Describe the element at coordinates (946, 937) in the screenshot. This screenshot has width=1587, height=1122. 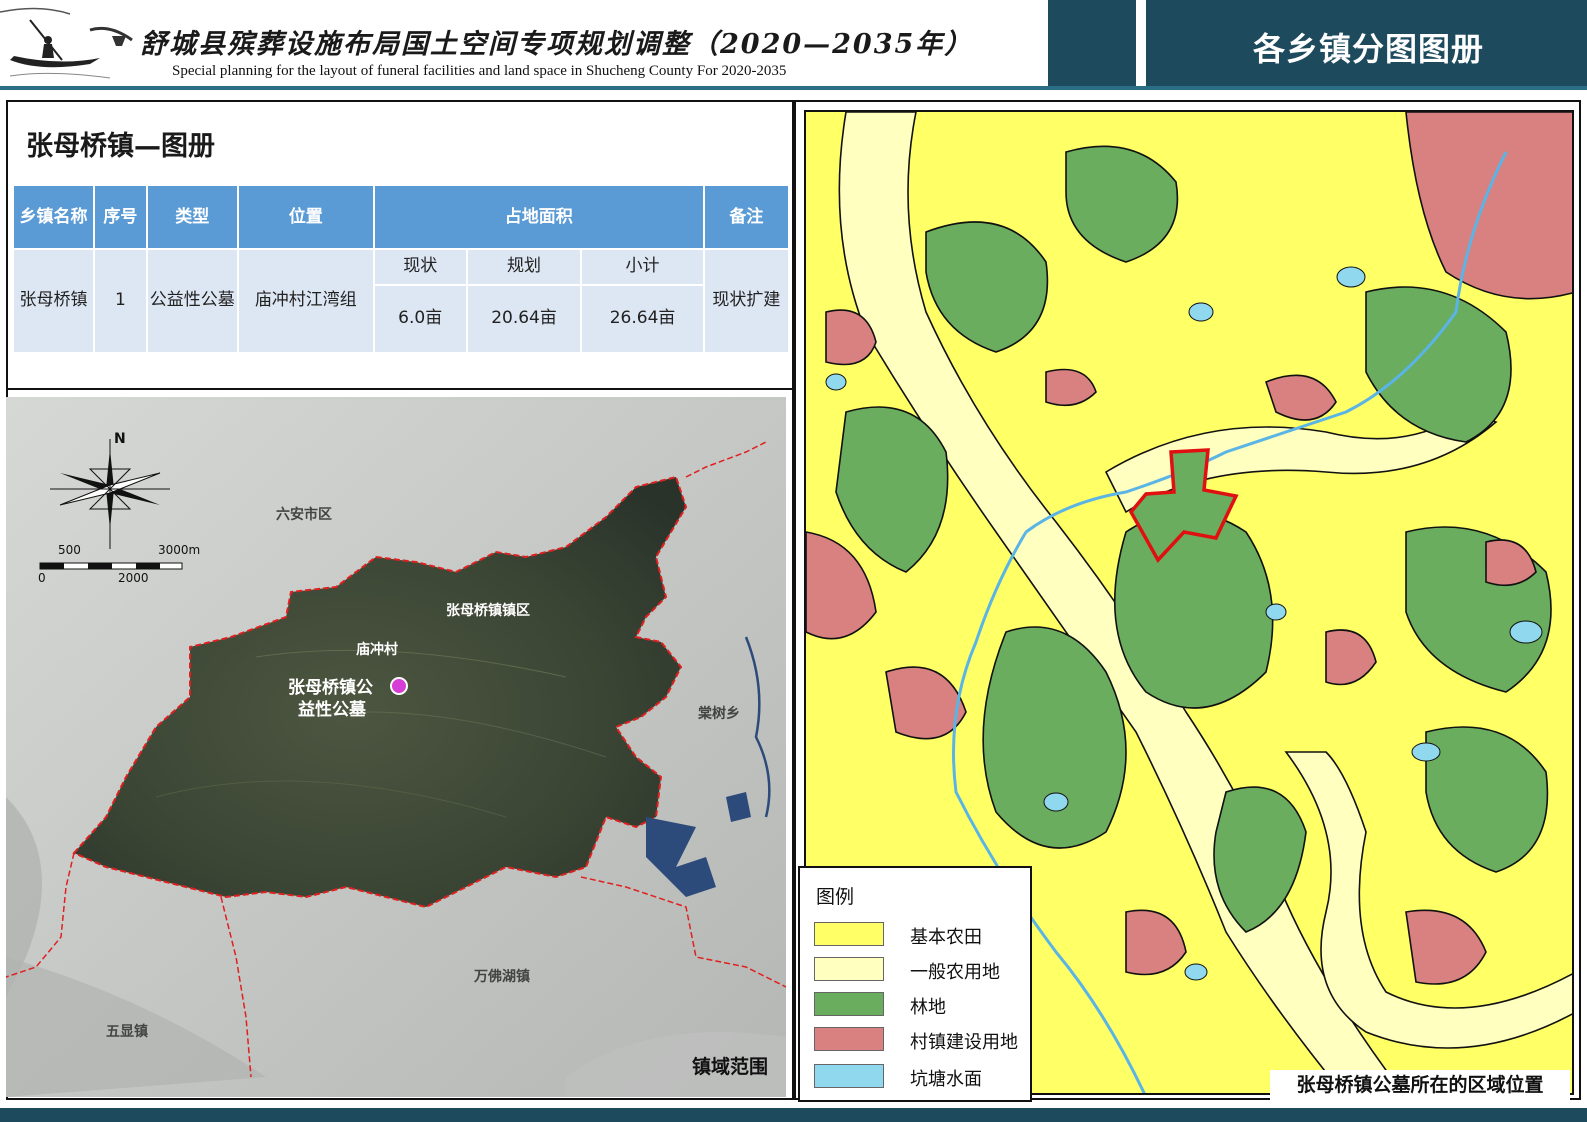
I see `legend-label: 基本农田` at that location.